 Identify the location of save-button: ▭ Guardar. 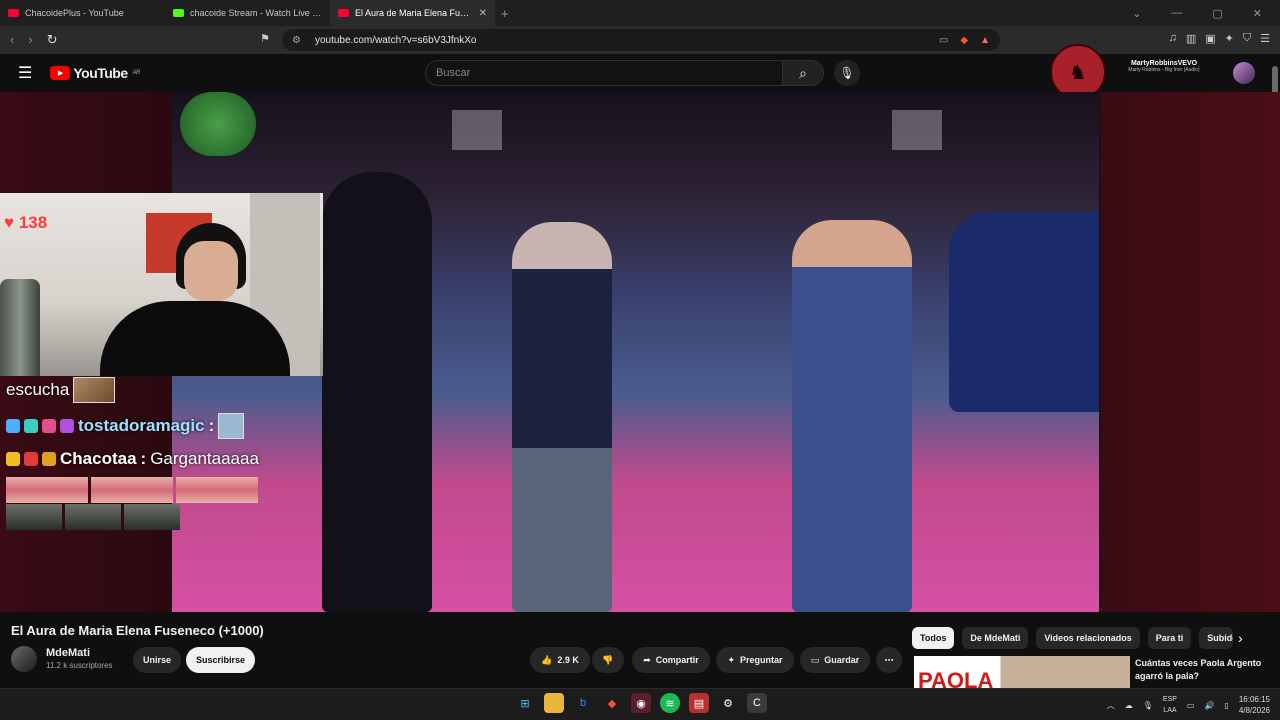
(835, 660).